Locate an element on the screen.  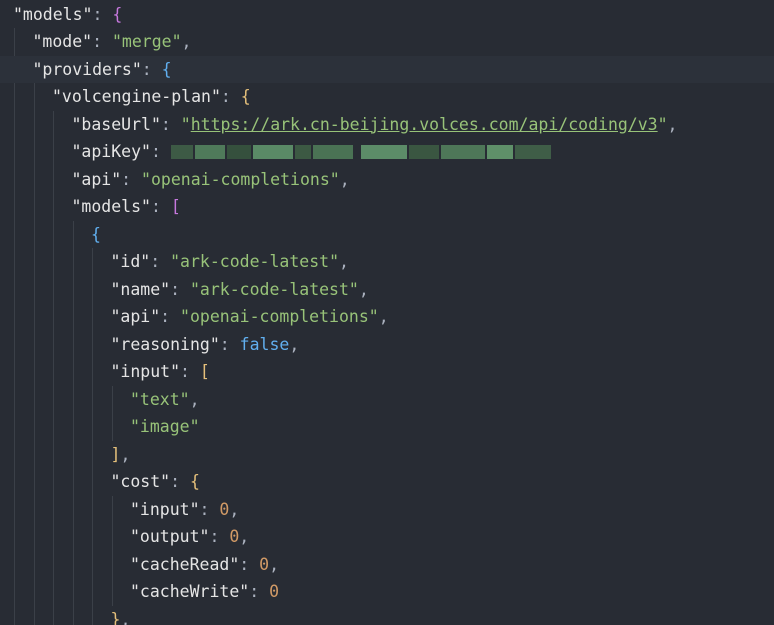
code-line: "mode": "merge", is located at coordinates (387, 42).